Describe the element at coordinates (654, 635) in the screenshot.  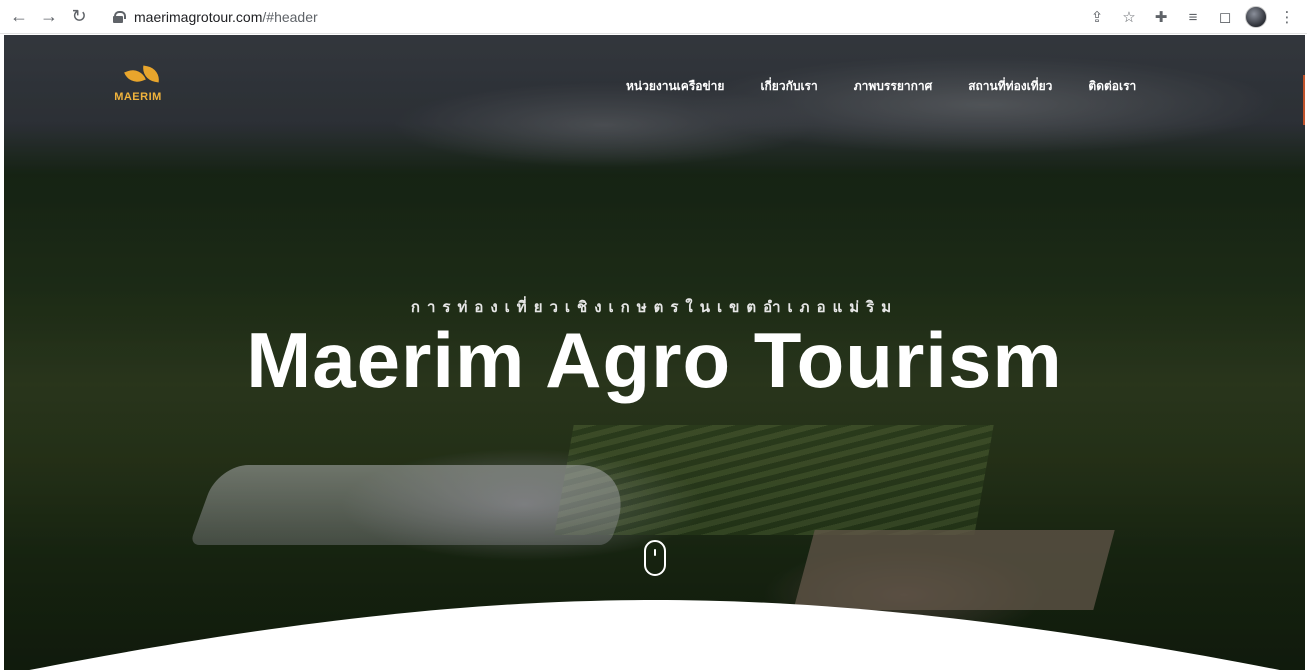
I see `hero-bottom-wave` at that location.